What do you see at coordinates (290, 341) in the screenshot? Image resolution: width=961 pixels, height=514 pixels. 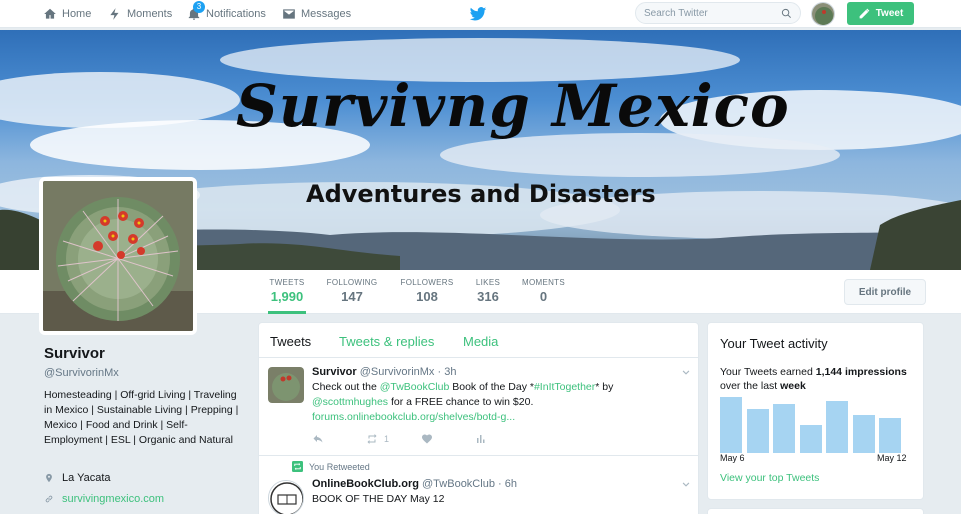 I see `tab-tweets: Tweets` at bounding box center [290, 341].